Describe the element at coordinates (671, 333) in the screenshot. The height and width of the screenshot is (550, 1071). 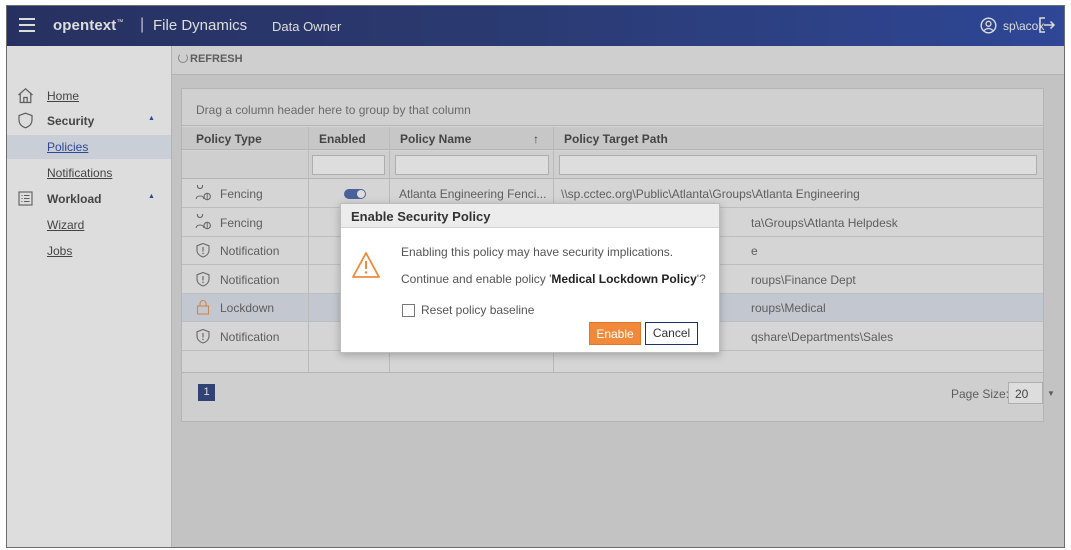
I see `cancel-button: Cancel` at that location.